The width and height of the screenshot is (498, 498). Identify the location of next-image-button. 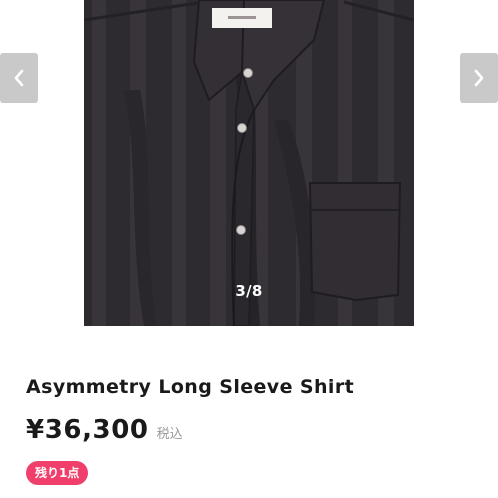
(479, 78).